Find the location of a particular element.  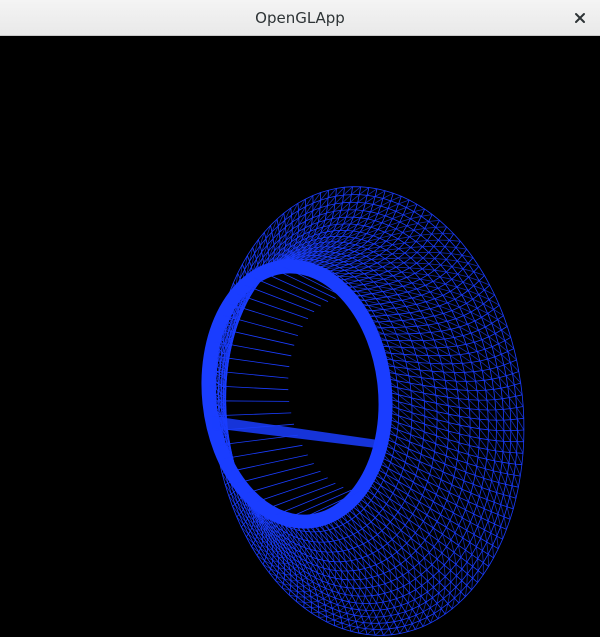

title-bar: OpenGLApp is located at coordinates (300, 18).